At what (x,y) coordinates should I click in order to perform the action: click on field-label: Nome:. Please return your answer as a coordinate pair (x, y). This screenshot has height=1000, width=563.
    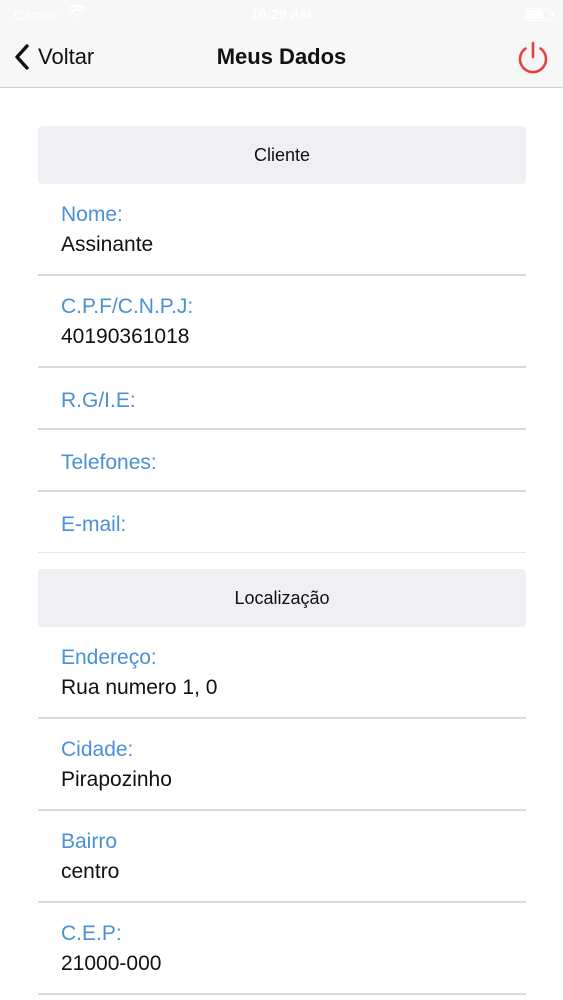
    Looking at the image, I should click on (92, 214).